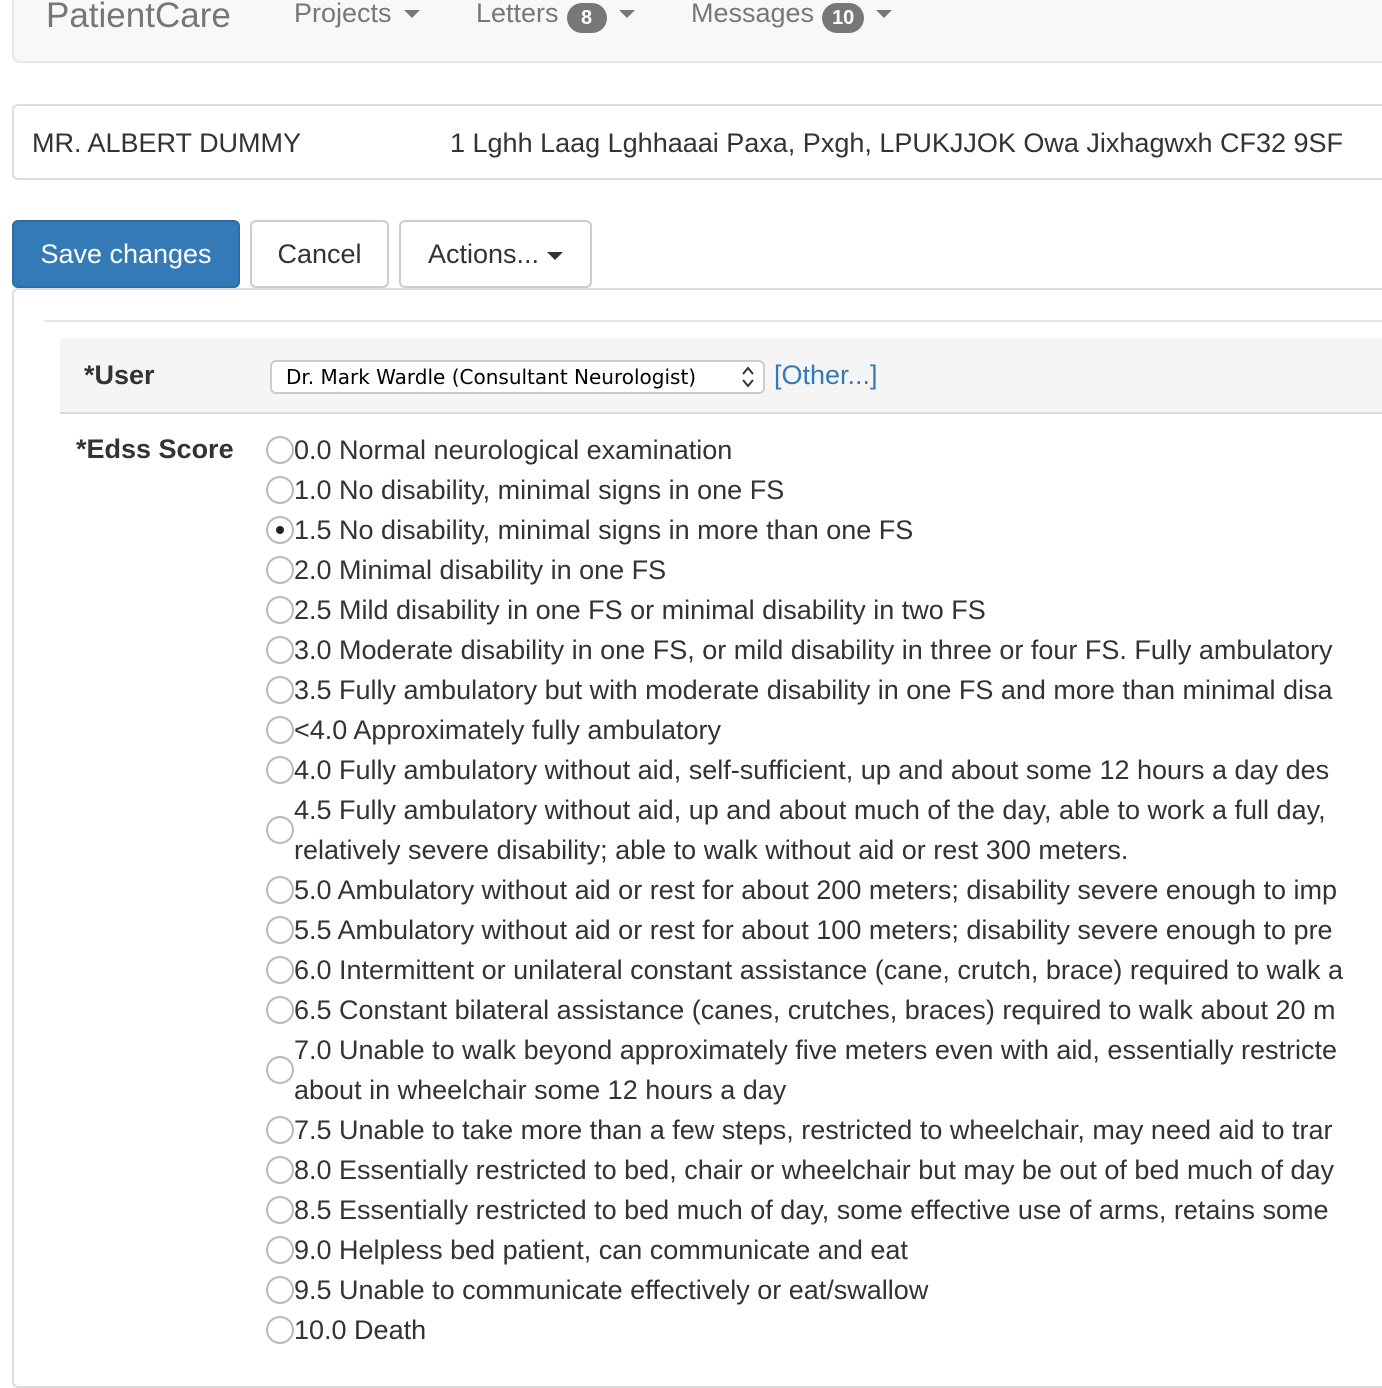 This screenshot has width=1382, height=1388. I want to click on brand-logo: PatientCare, so click(138, 18).